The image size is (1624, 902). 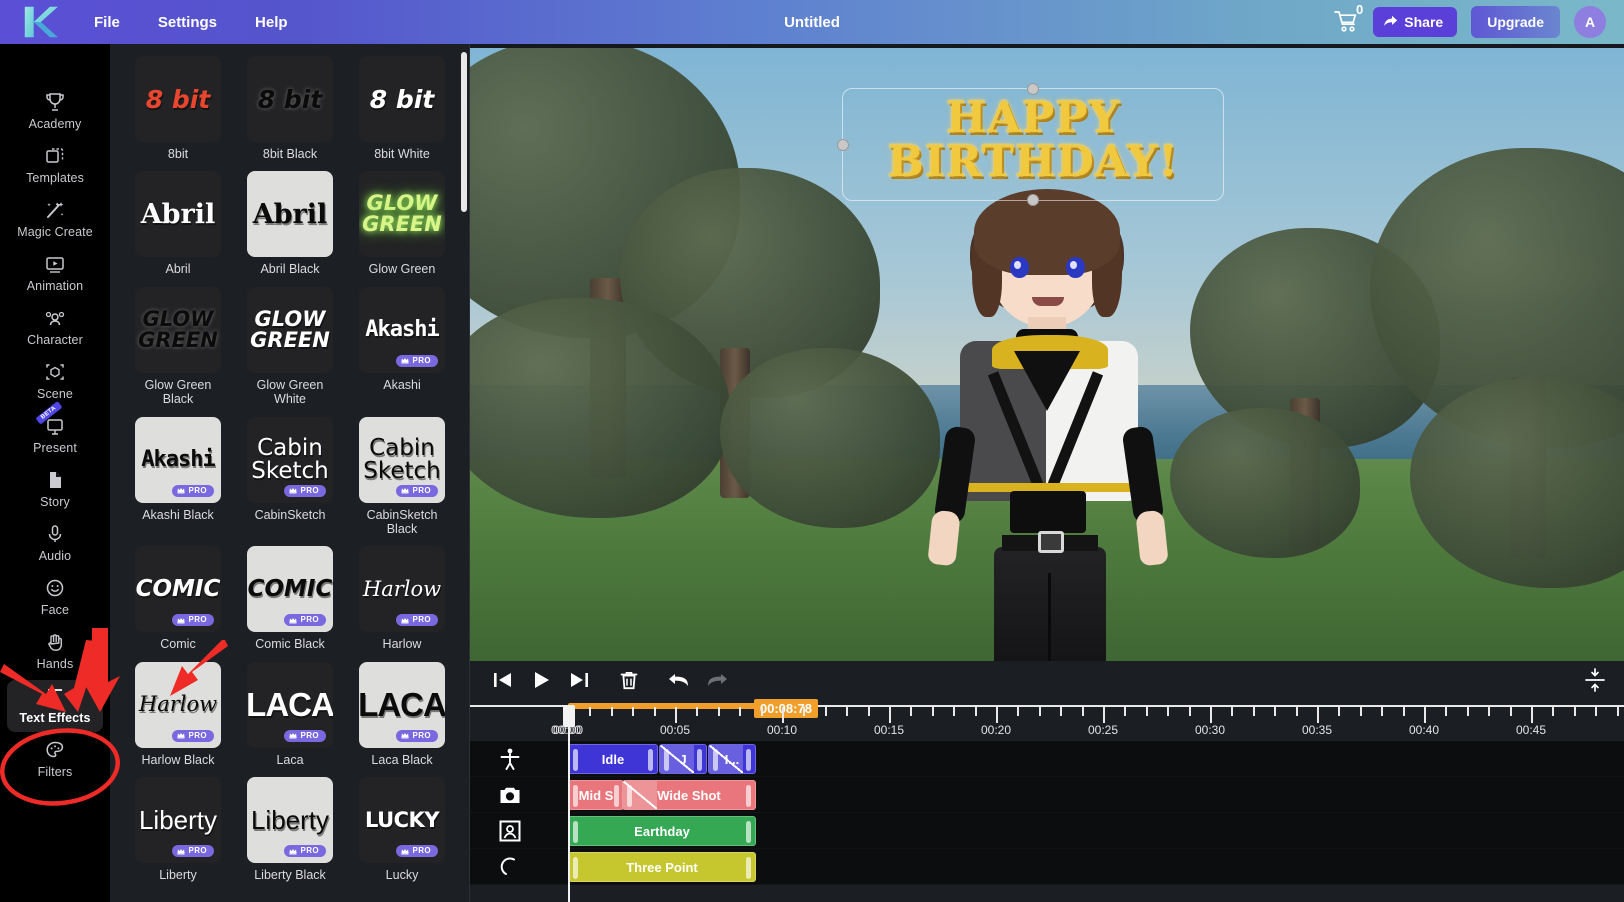 I want to click on font-style-card: COMIC PRO Comic Black, so click(x=290, y=598).